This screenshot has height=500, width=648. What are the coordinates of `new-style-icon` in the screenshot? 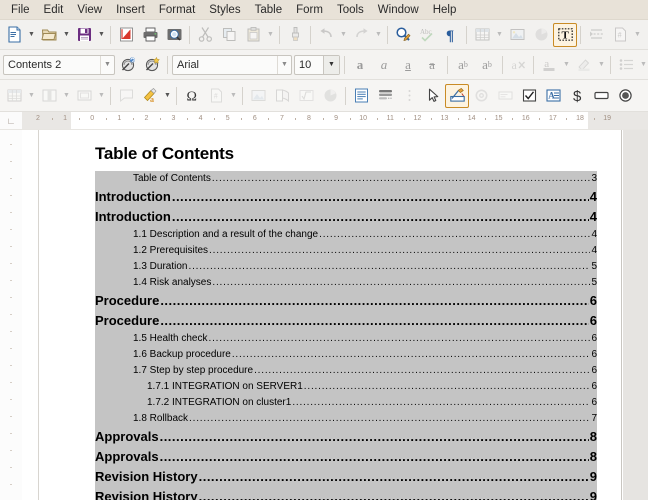 It's located at (152, 65).